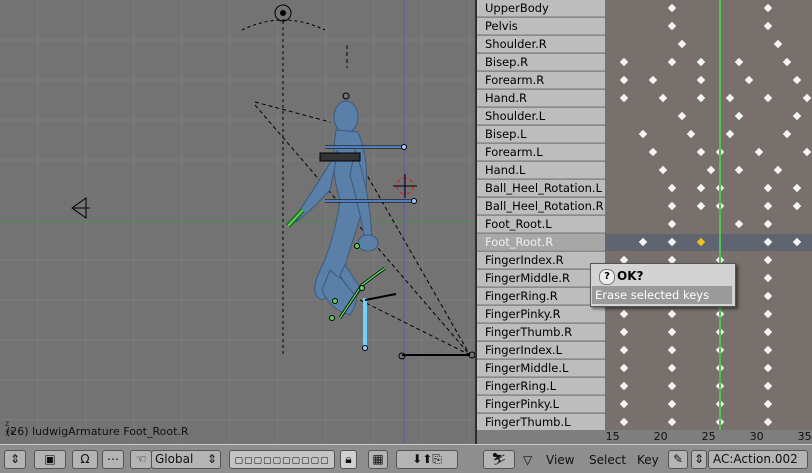  I want to click on menu-view: View, so click(560, 460).